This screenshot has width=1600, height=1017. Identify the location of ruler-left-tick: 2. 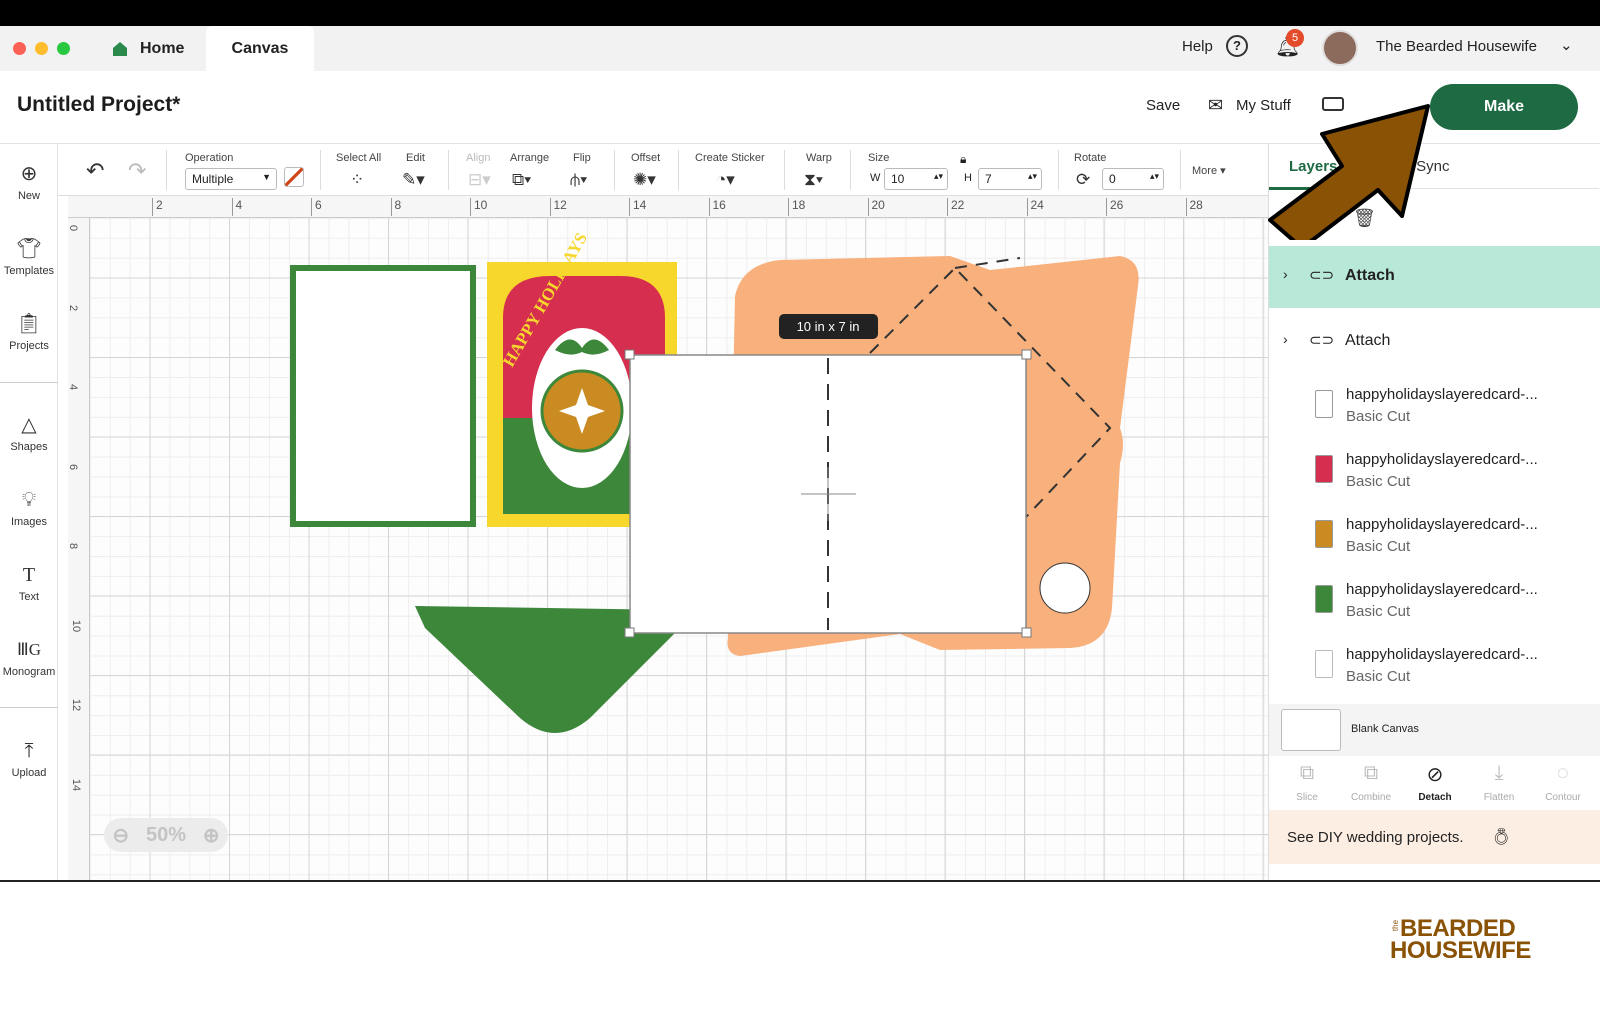
(73, 307).